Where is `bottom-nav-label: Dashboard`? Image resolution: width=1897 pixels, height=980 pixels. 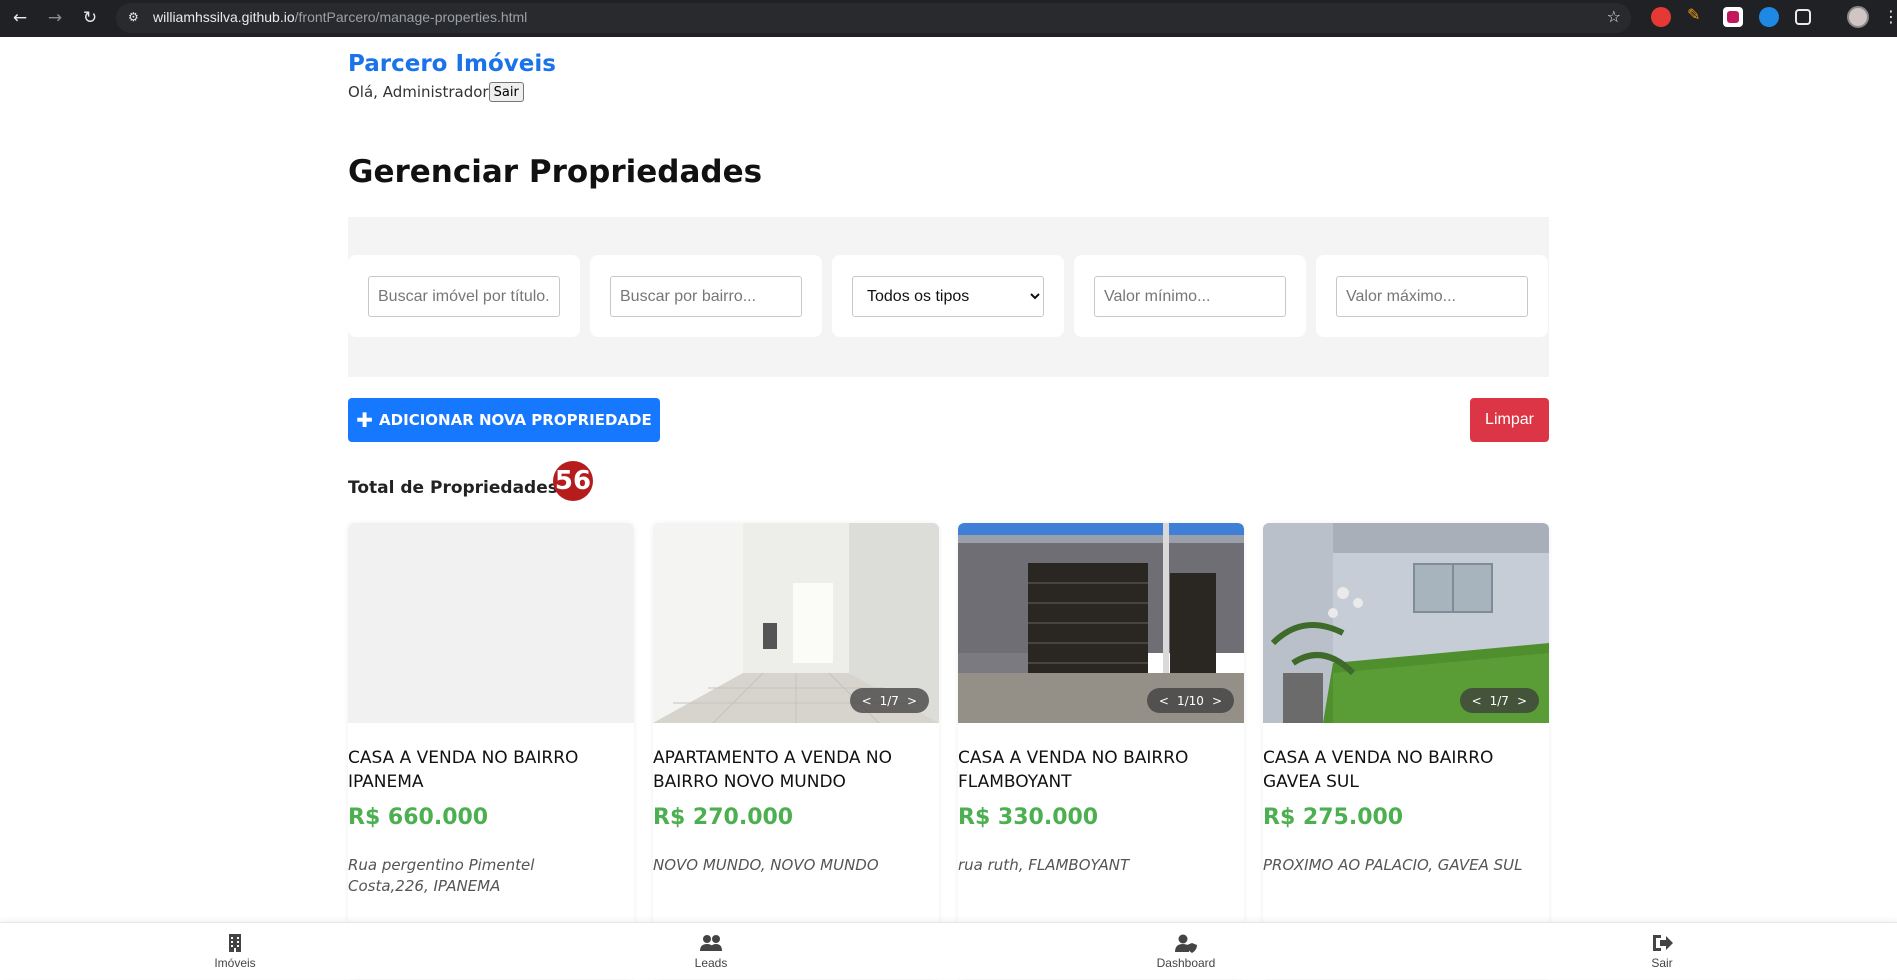 bottom-nav-label: Dashboard is located at coordinates (1186, 963).